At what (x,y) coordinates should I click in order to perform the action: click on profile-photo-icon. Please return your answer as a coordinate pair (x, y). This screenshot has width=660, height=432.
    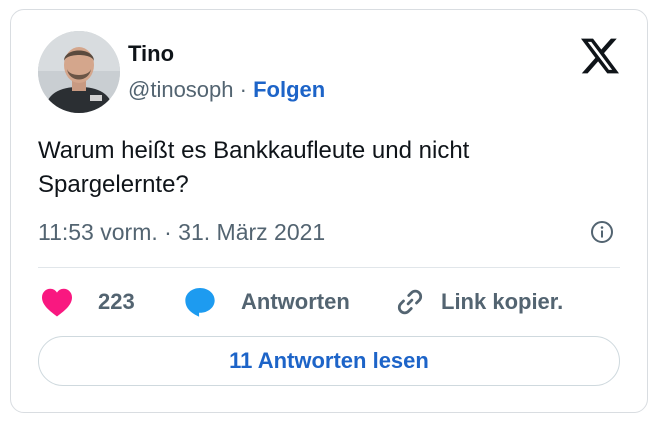
    Looking at the image, I should click on (79, 72).